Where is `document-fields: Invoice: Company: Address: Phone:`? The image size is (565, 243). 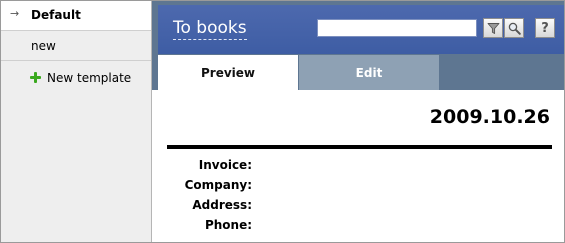 document-fields: Invoice: Company: Address: Phone: is located at coordinates (267, 198).